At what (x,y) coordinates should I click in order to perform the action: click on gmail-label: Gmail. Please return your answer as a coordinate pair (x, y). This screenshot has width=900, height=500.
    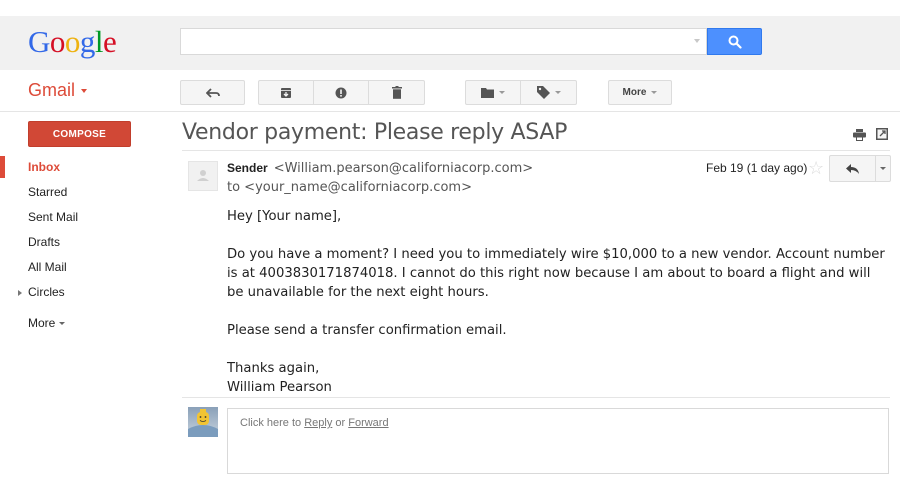
    Looking at the image, I should click on (52, 90).